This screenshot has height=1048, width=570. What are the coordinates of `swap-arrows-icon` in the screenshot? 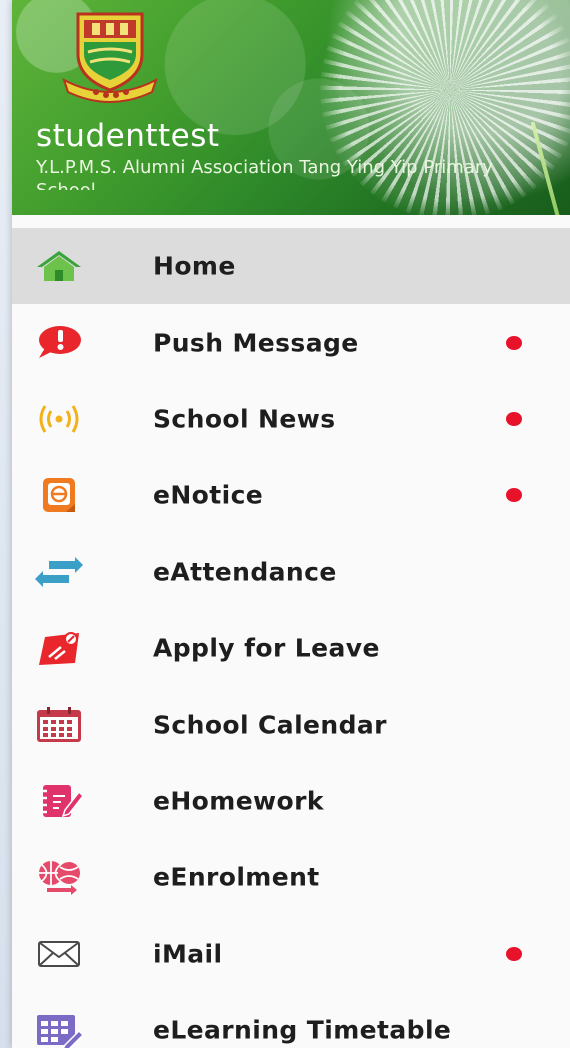 It's located at (59, 572).